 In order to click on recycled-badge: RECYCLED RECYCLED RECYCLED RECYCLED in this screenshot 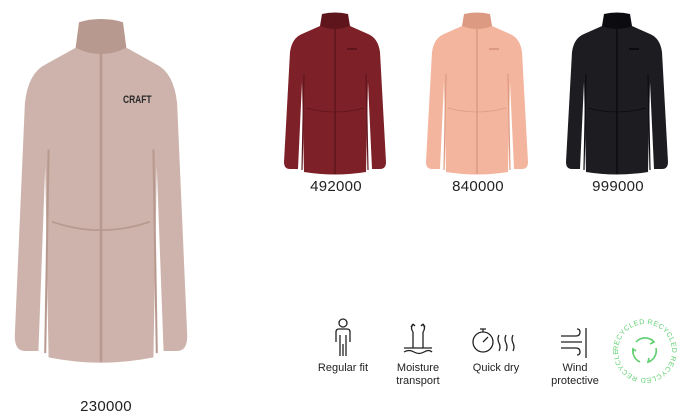, I will do `click(643, 351)`.